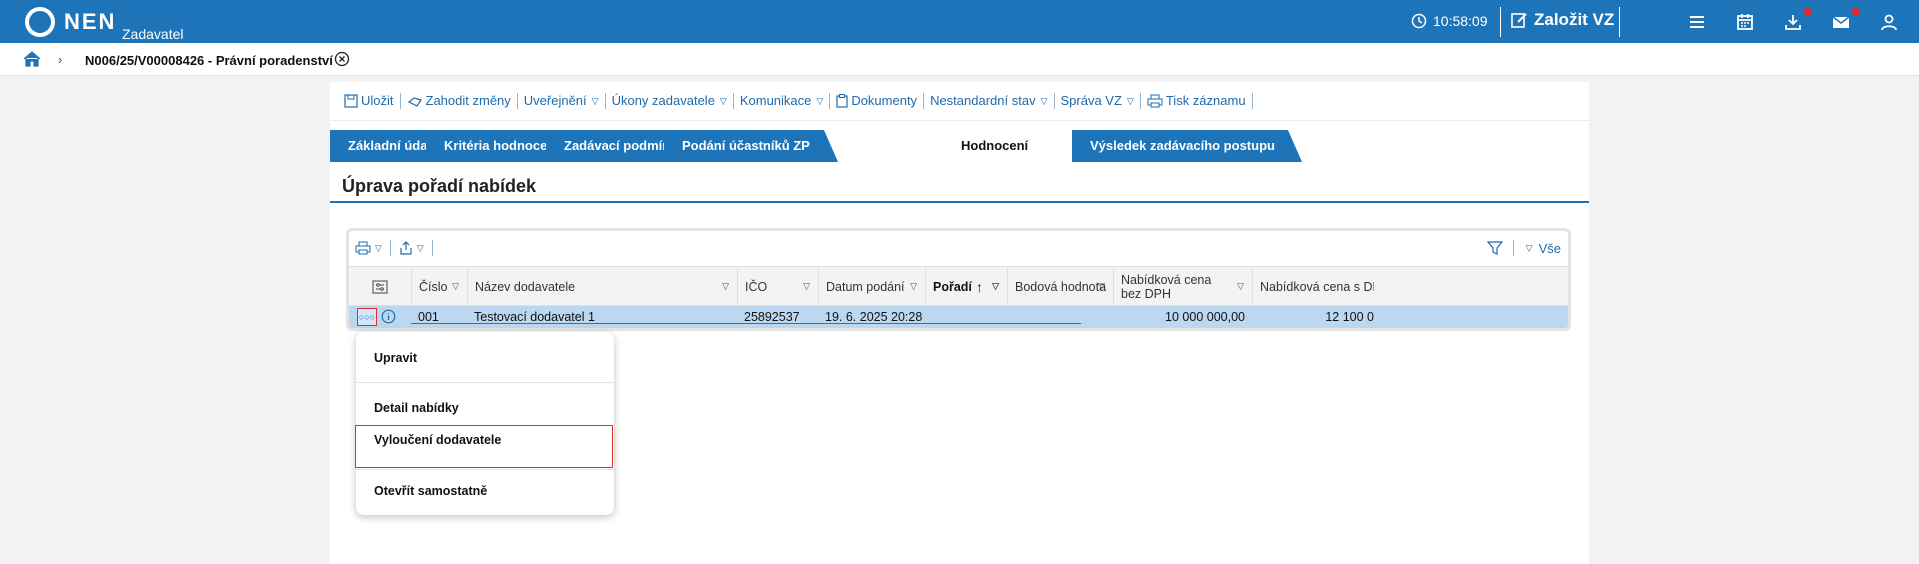 Image resolution: width=1919 pixels, height=564 pixels. What do you see at coordinates (1317, 287) in the screenshot?
I see `column-label: Nabídková cena s DPH` at bounding box center [1317, 287].